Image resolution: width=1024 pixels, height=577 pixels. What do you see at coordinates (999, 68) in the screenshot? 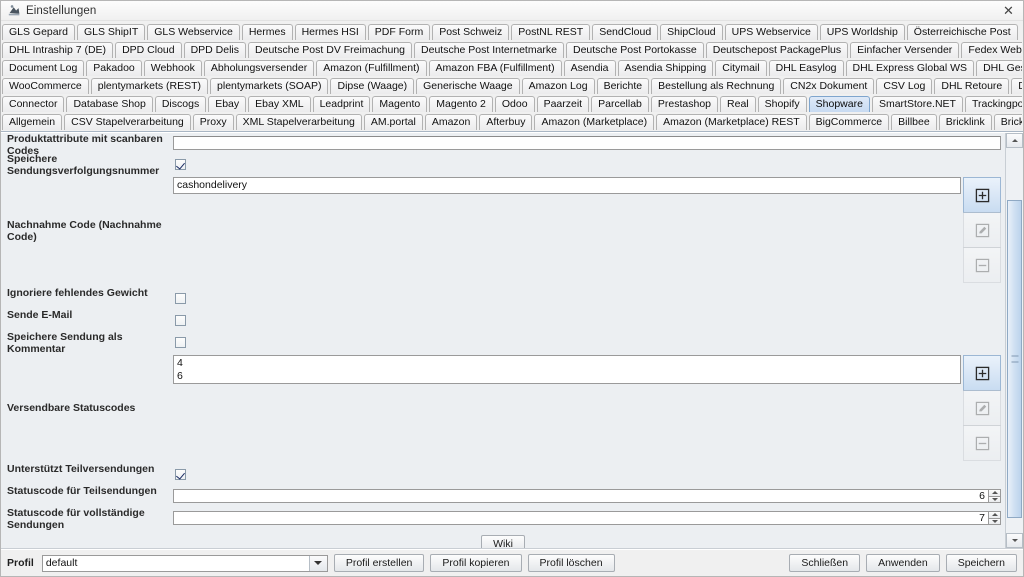
I see `tab-dhl-gesch-ftskundenversand: DHL Geschäftskundenversand` at bounding box center [999, 68].